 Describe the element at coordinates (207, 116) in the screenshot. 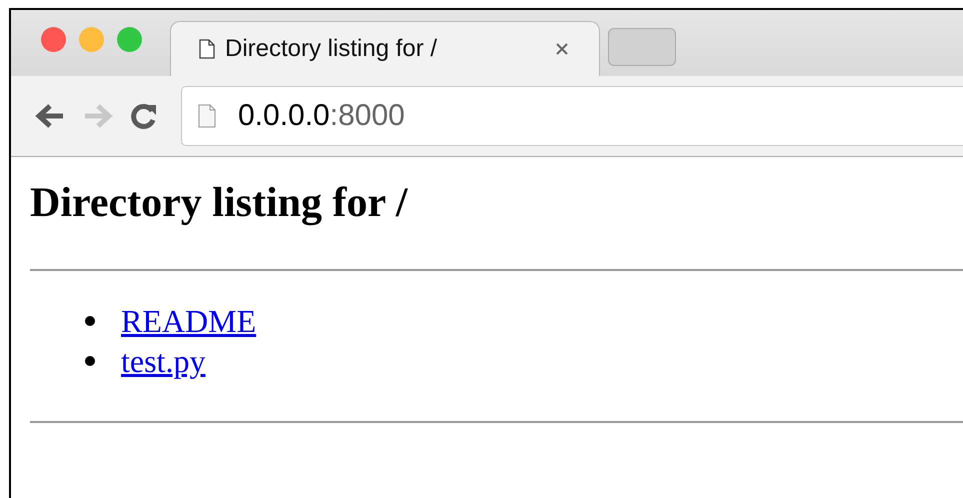

I see `page-icon` at that location.